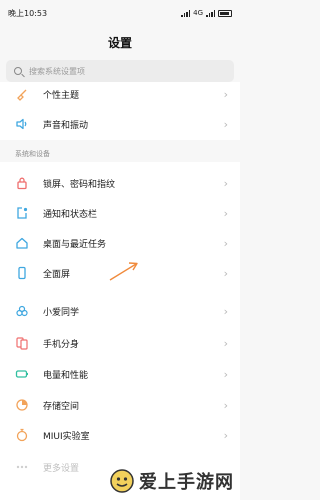  What do you see at coordinates (61, 344) in the screenshot?
I see `settings-item-label: 手机分身` at bounding box center [61, 344].